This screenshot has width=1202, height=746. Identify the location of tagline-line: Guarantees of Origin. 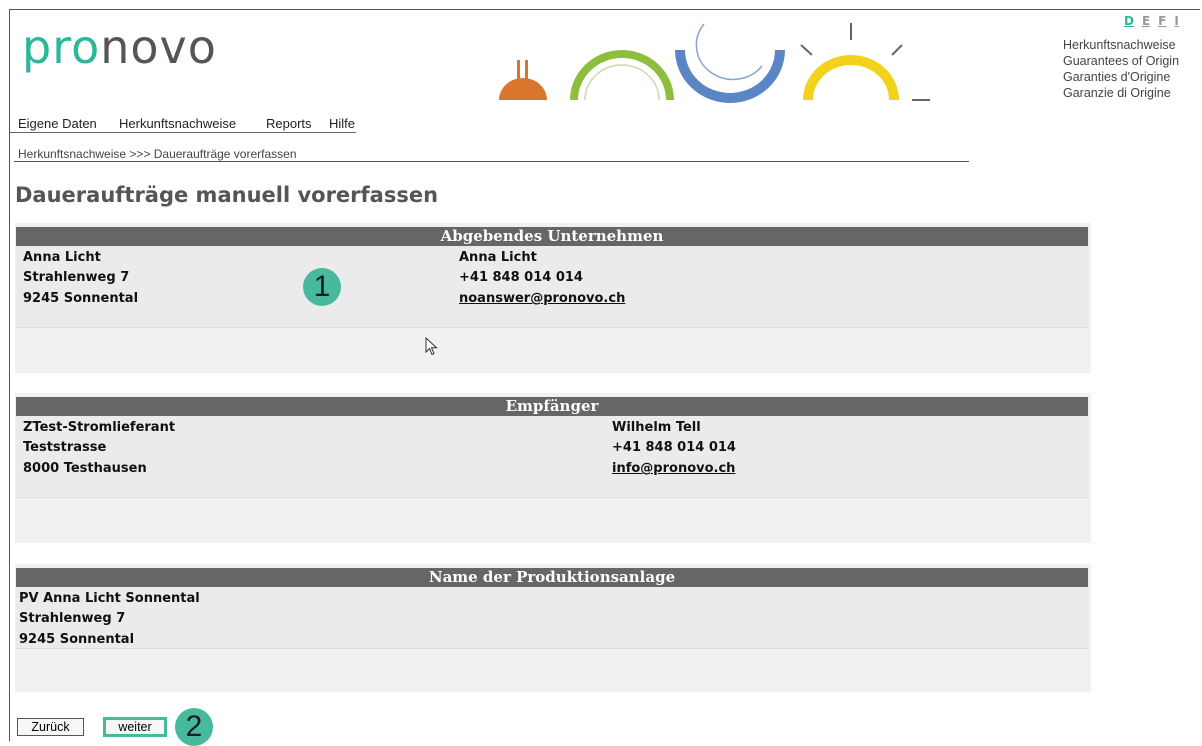
(1121, 61).